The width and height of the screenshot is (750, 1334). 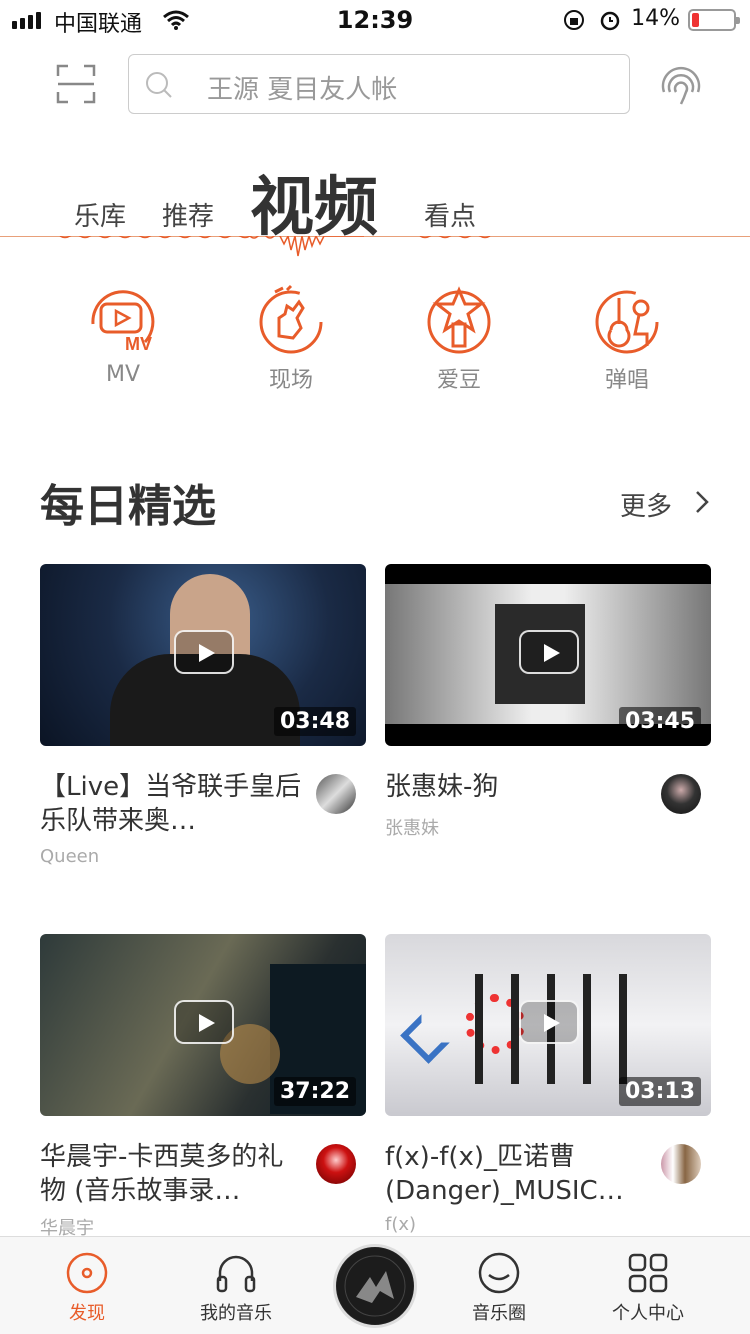 What do you see at coordinates (499, 1313) in the screenshot?
I see `tab-label: 音乐圈` at bounding box center [499, 1313].